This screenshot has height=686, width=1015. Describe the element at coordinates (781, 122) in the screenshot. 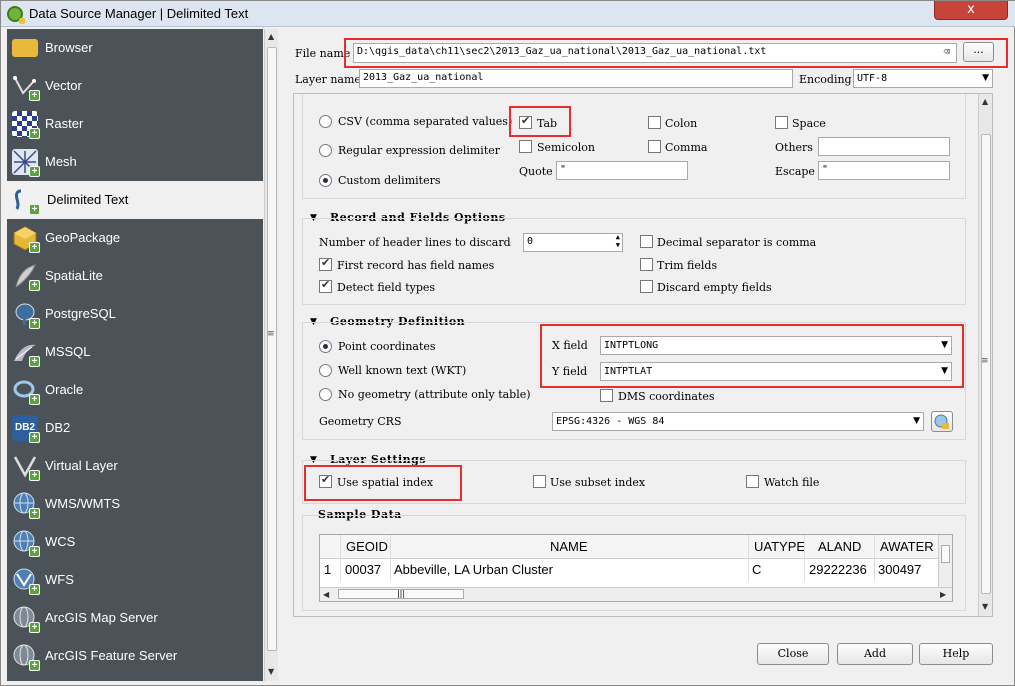

I see `space-checkbox` at that location.